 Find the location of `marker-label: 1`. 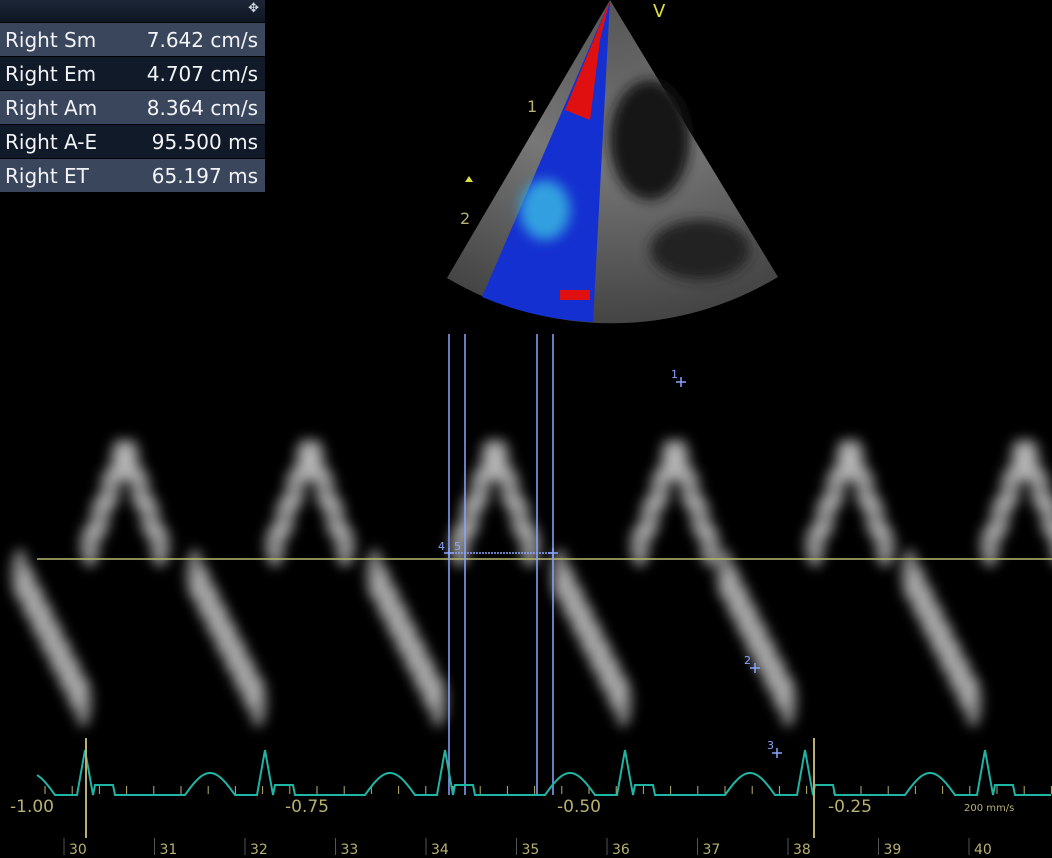

marker-label: 1 is located at coordinates (674, 374).